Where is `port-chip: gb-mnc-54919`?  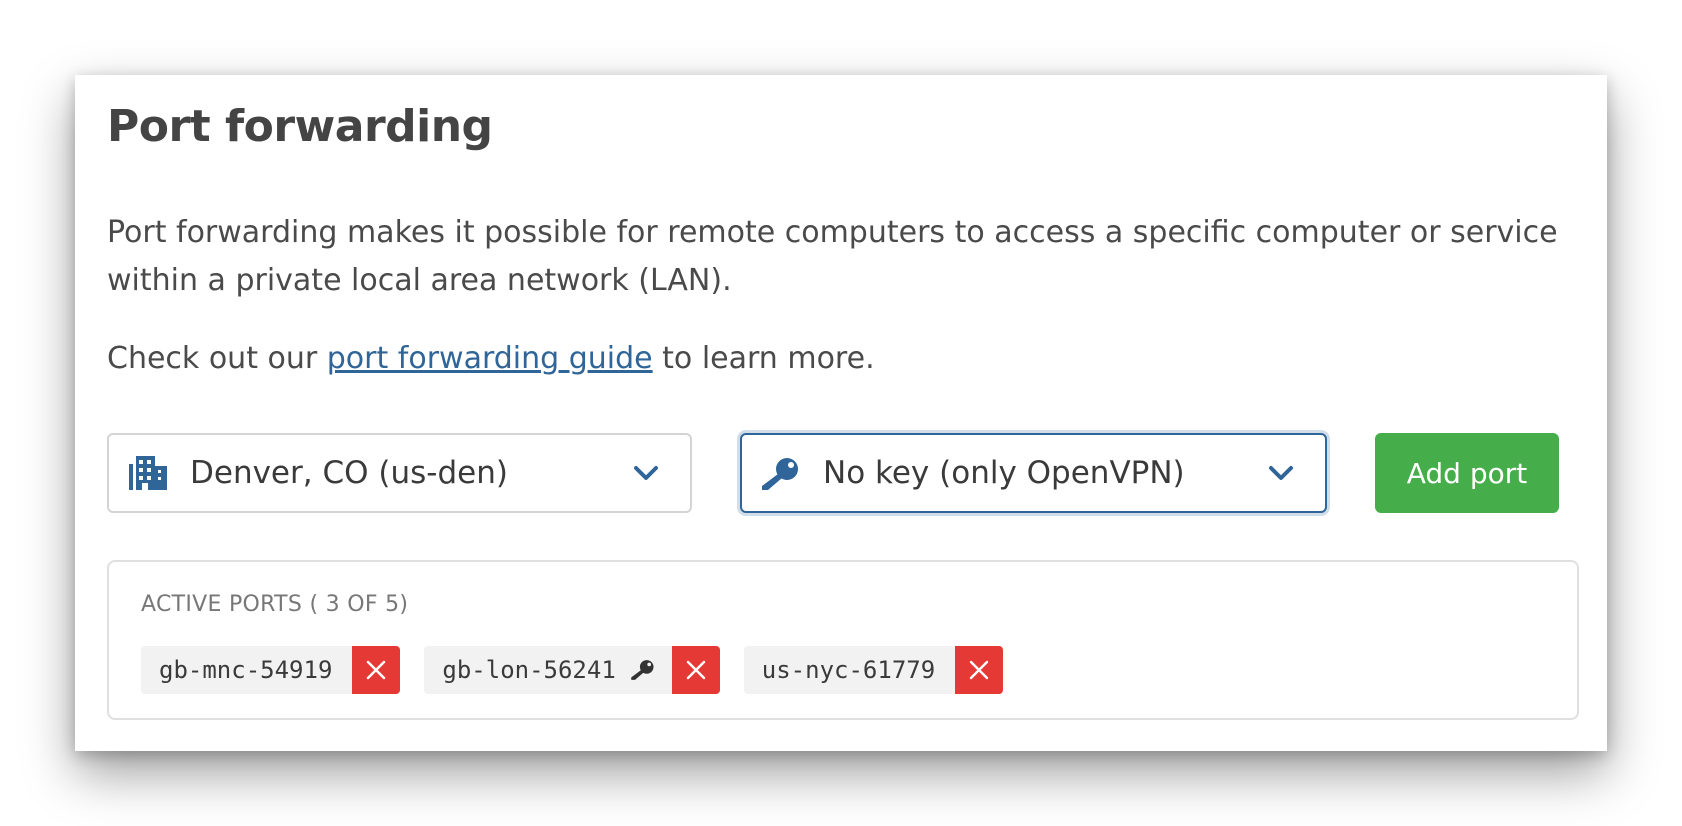
port-chip: gb-mnc-54919 is located at coordinates (271, 670).